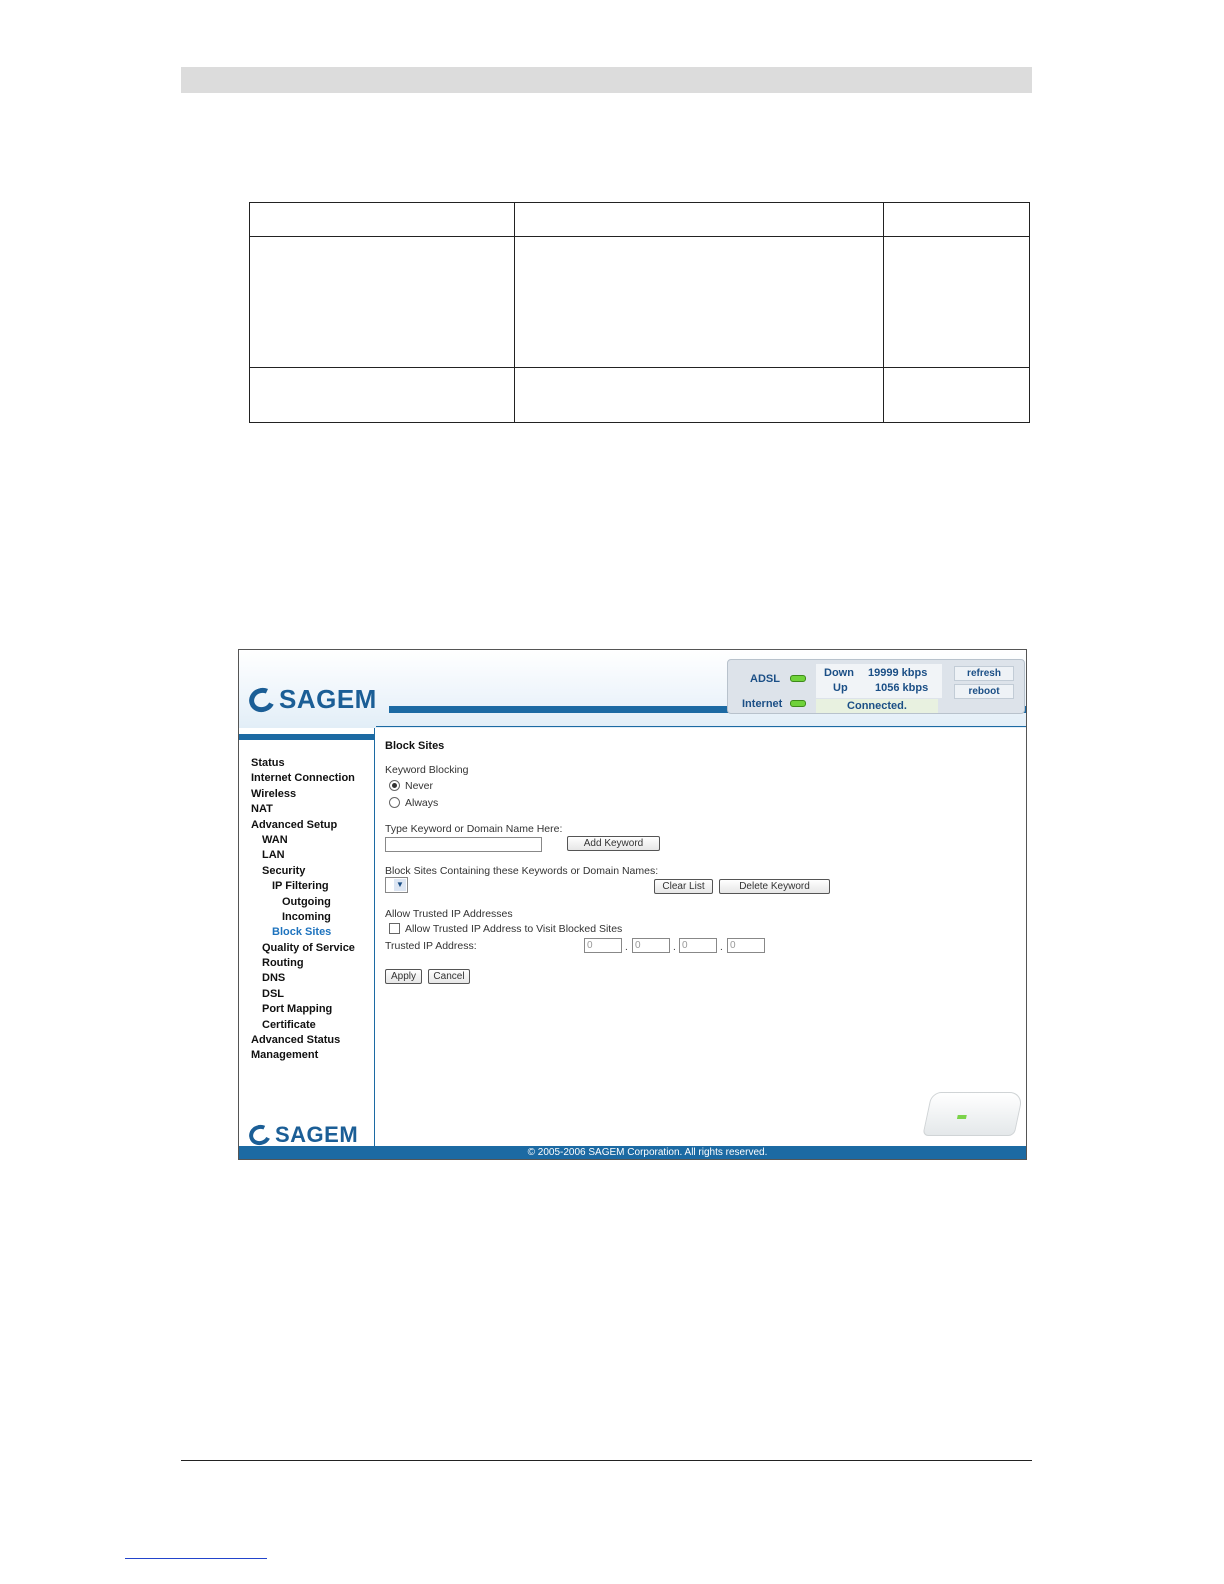  What do you see at coordinates (984, 691) in the screenshot?
I see `reboot-button: reboot` at bounding box center [984, 691].